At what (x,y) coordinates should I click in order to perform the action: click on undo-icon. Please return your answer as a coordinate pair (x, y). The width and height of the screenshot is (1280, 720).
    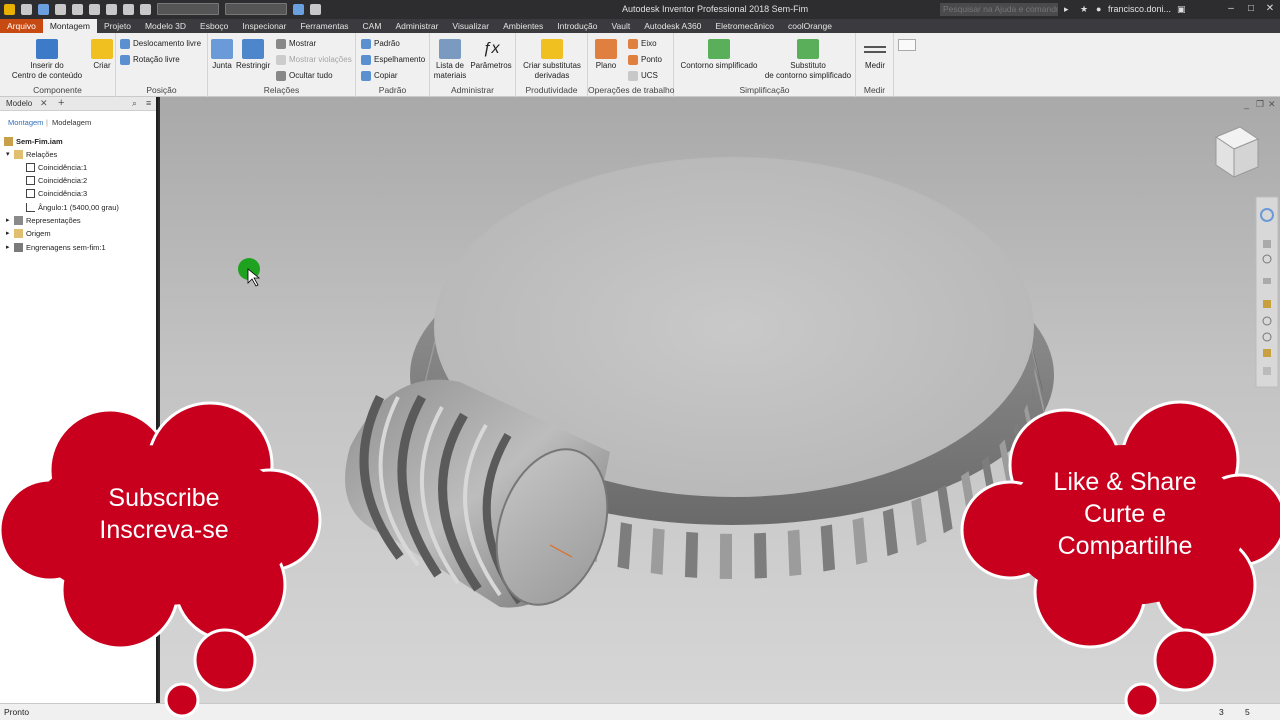
    Looking at the image, I should click on (60, 9).